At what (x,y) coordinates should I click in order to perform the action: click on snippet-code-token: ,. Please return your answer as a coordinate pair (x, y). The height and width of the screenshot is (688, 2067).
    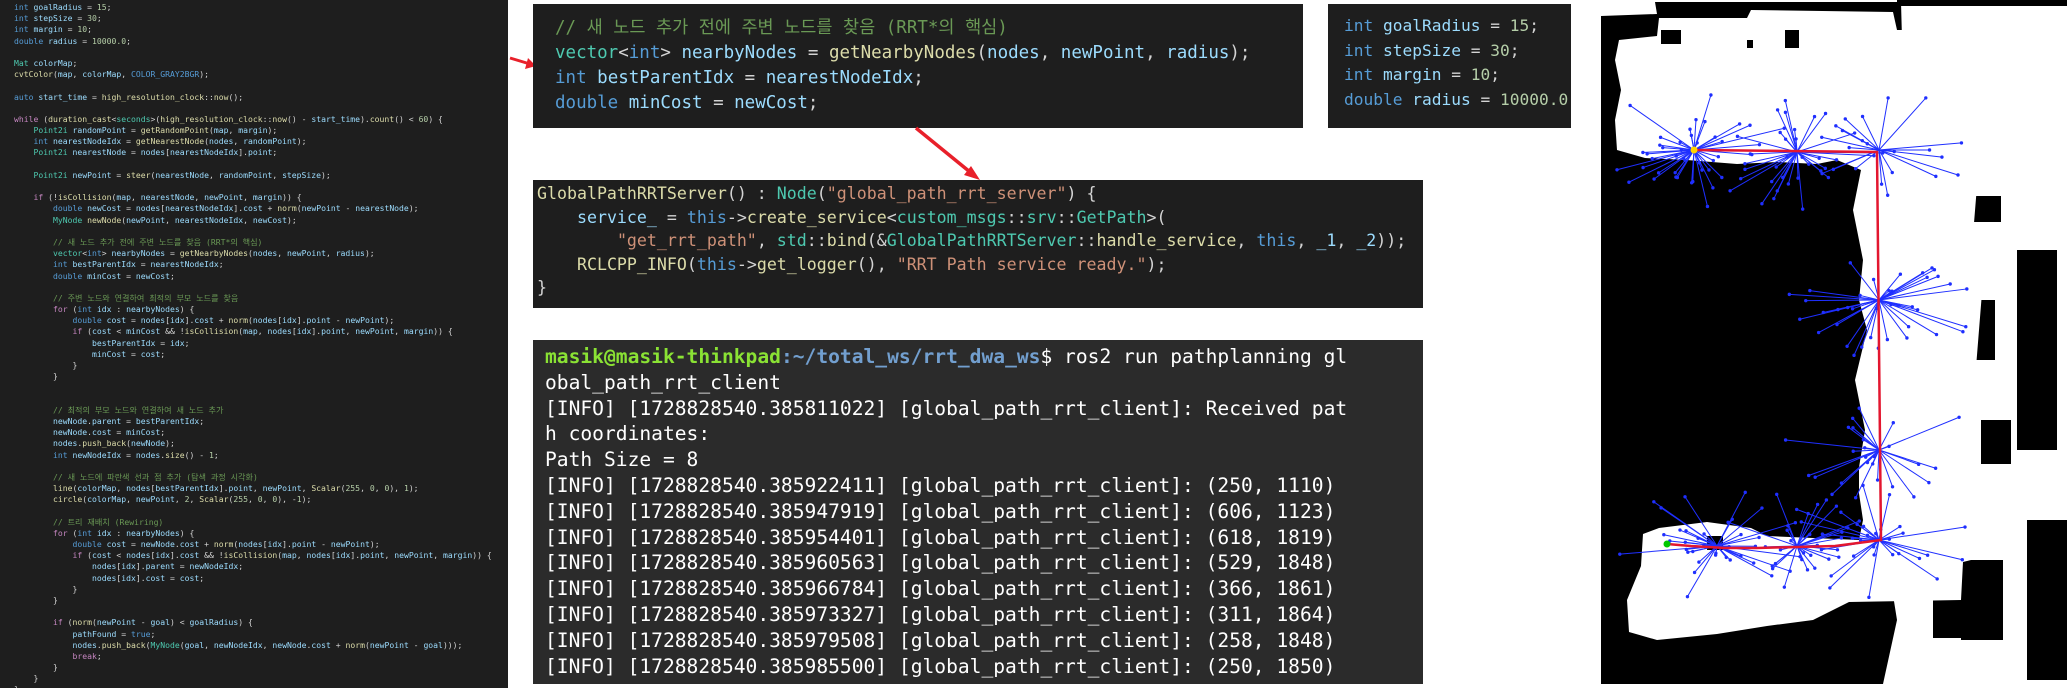
    Looking at the image, I should click on (1050, 53).